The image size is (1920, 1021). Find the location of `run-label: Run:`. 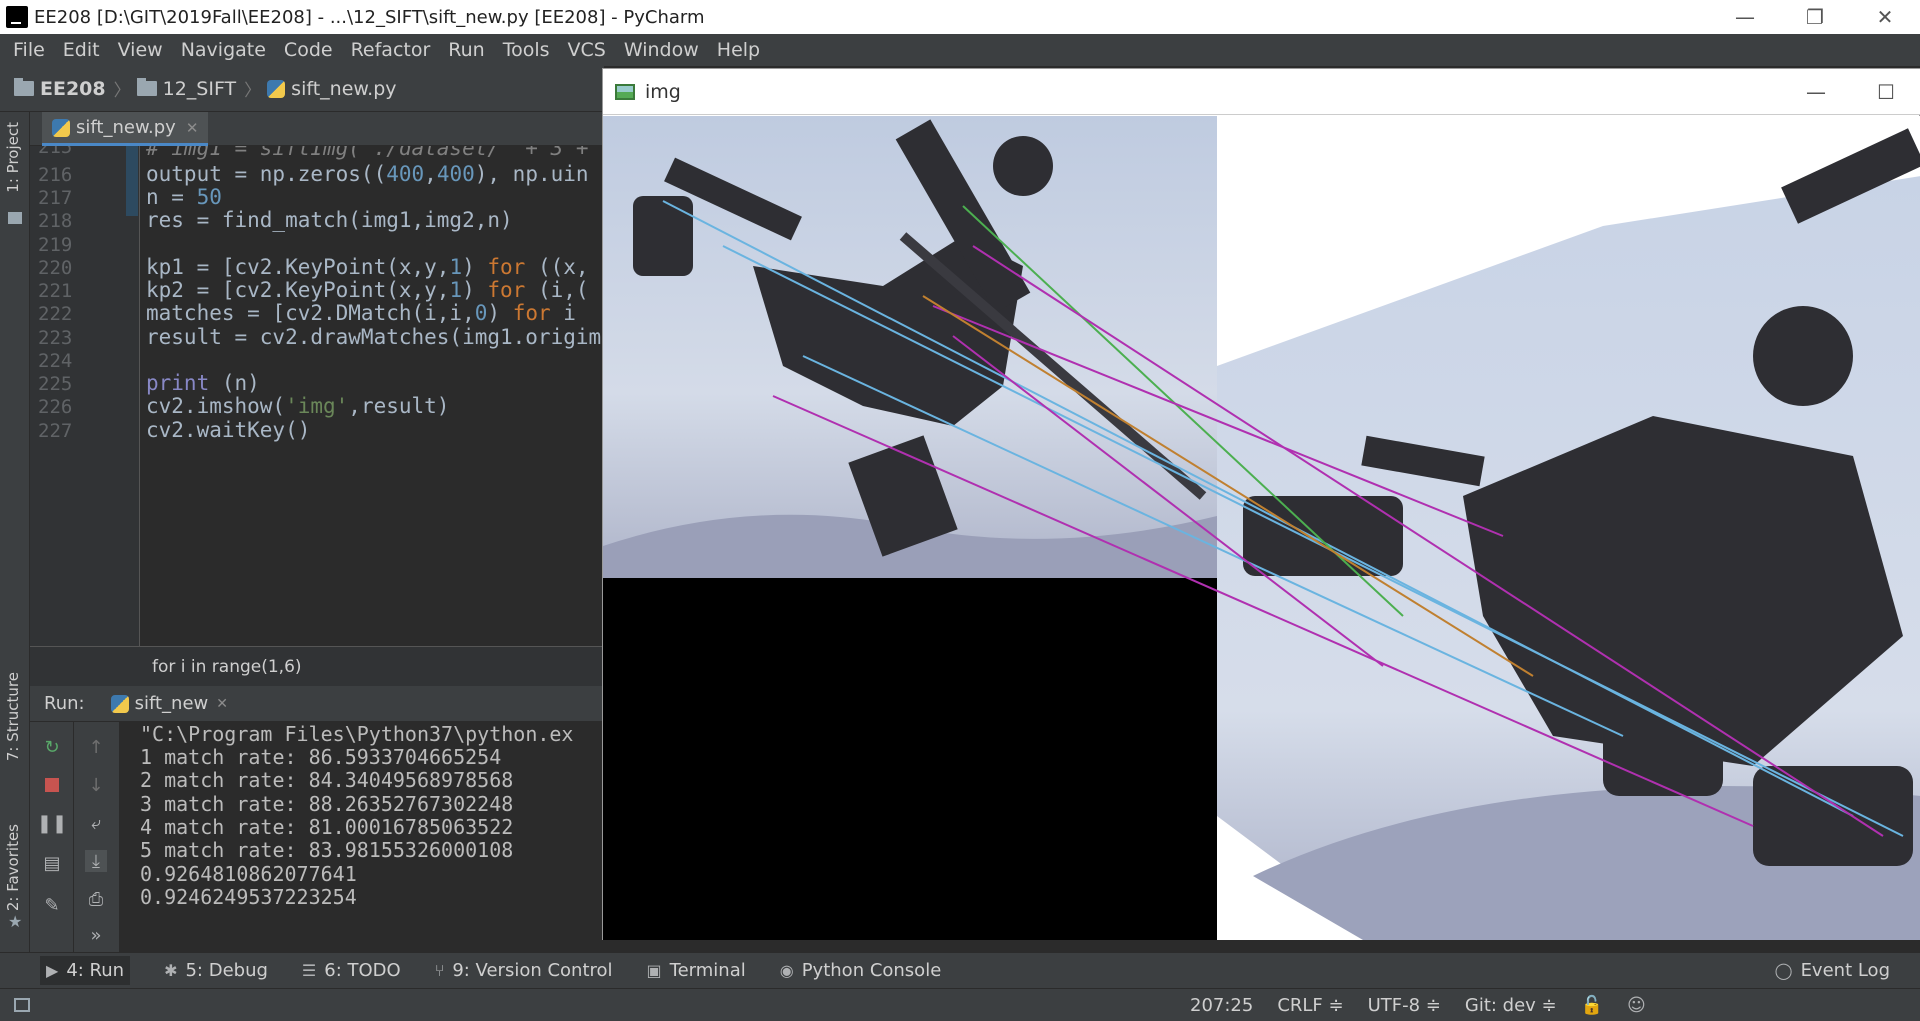

run-label: Run: is located at coordinates (64, 703).